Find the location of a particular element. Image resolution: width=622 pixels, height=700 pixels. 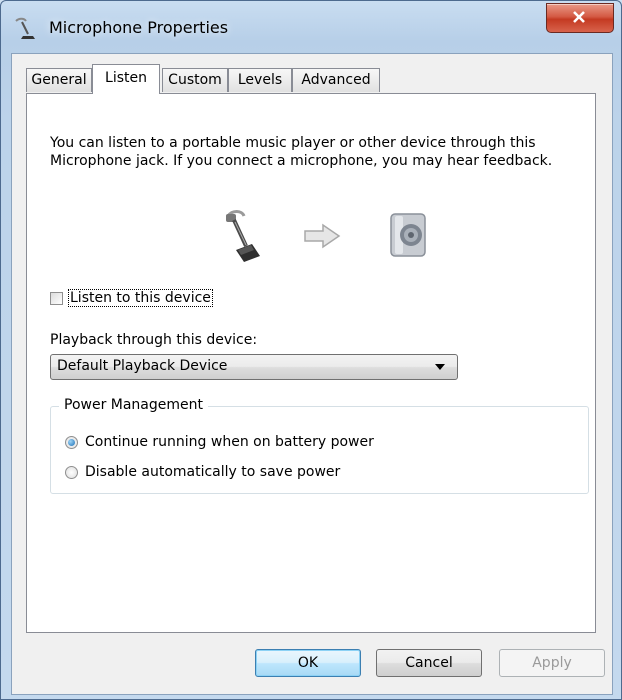

radio-label: Disable automatically to save power is located at coordinates (212, 472).